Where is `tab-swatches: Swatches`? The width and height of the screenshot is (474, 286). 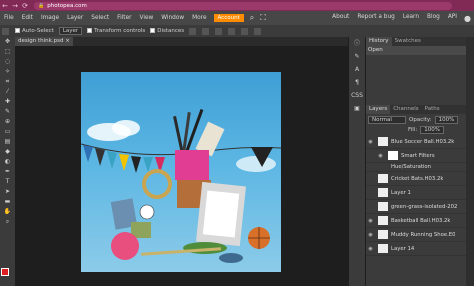 tab-swatches: Swatches is located at coordinates (408, 41).